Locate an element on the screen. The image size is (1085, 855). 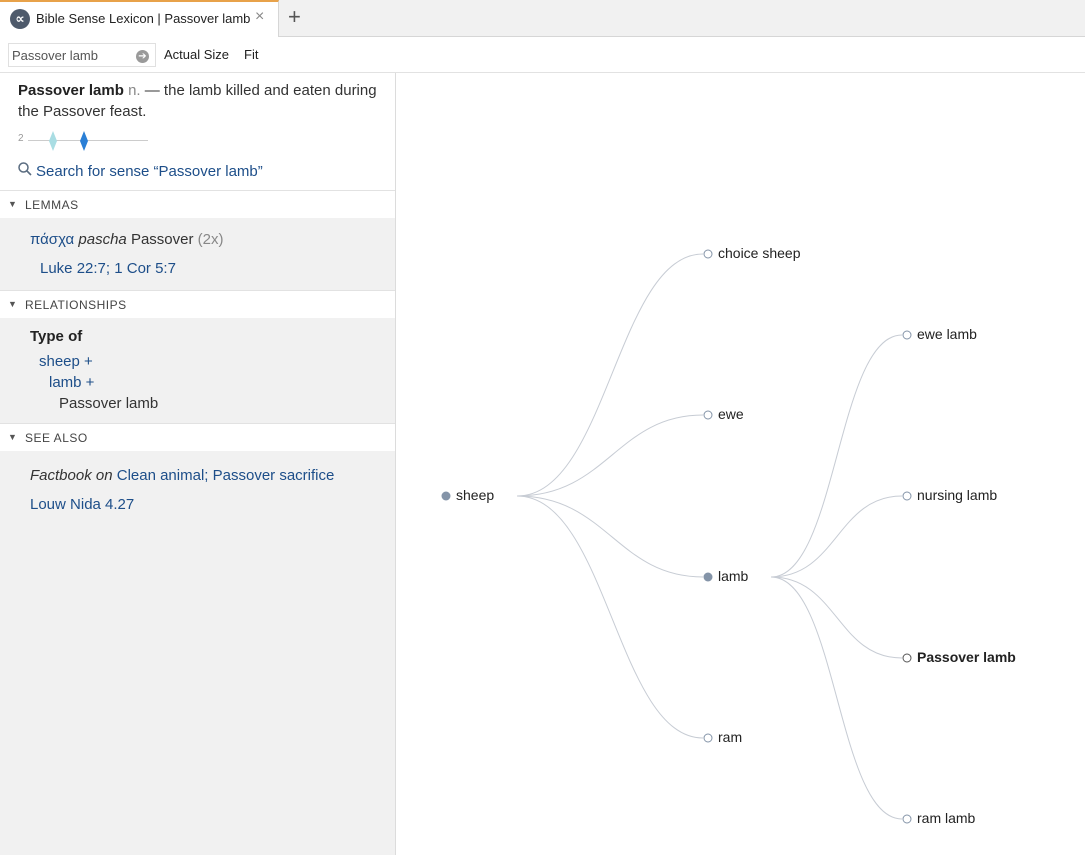
lemma-entry: πάσχα pascha Passover (2x) is located at coordinates (126, 239).